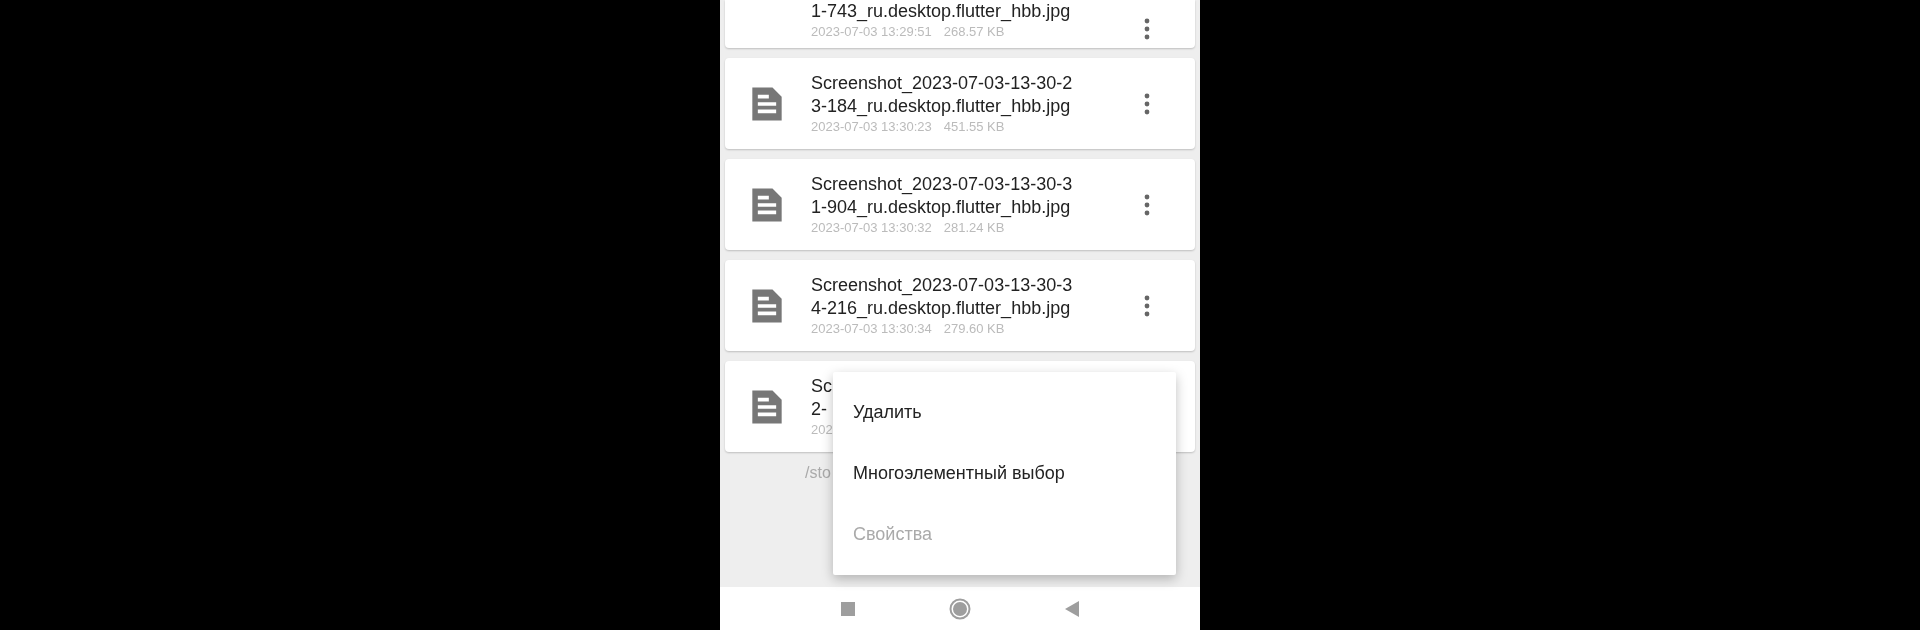 Image resolution: width=1920 pixels, height=630 pixels. Describe the element at coordinates (941, 106) in the screenshot. I see `file-name: 3-184_ru.desktop.flutter_hbb.jpg` at that location.